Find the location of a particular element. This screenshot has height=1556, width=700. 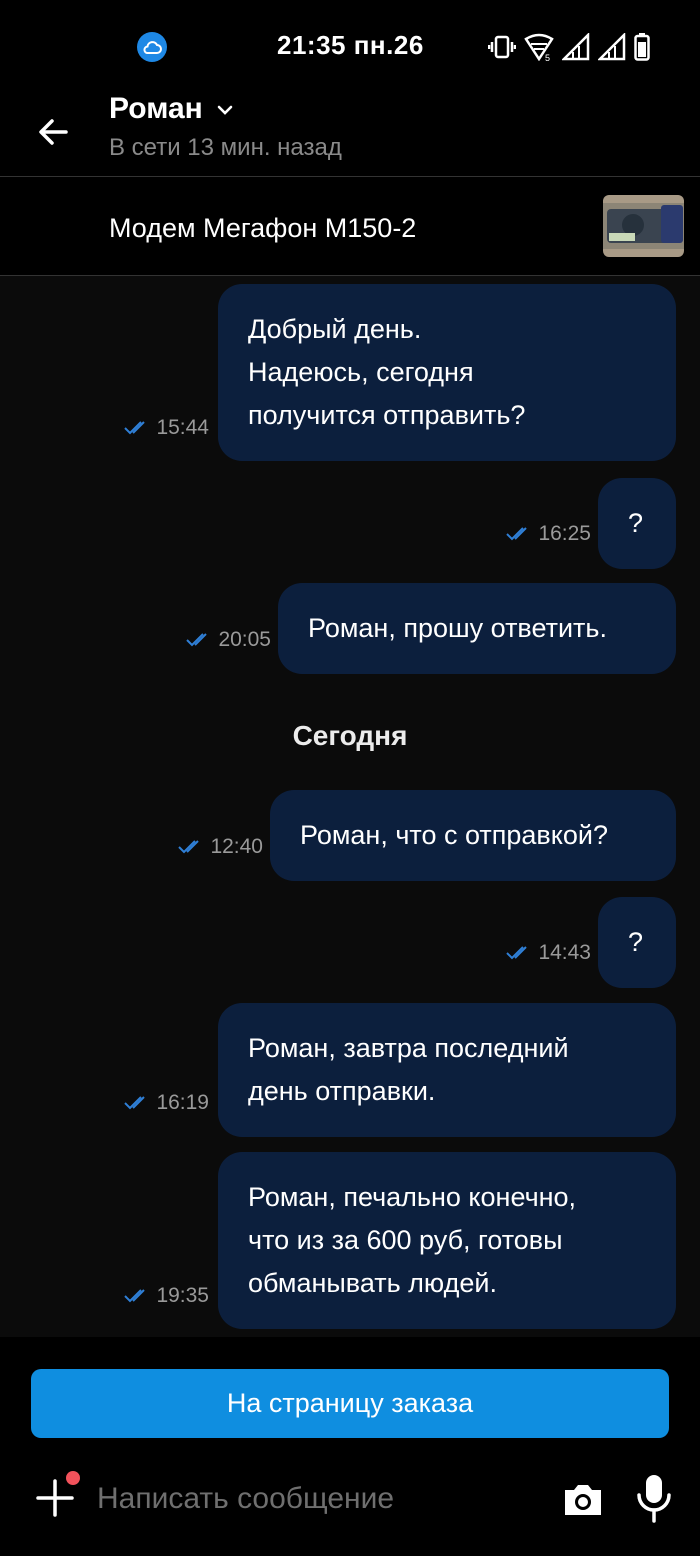

message-bubble: Роман, завтра последний день отправки. is located at coordinates (447, 1070).